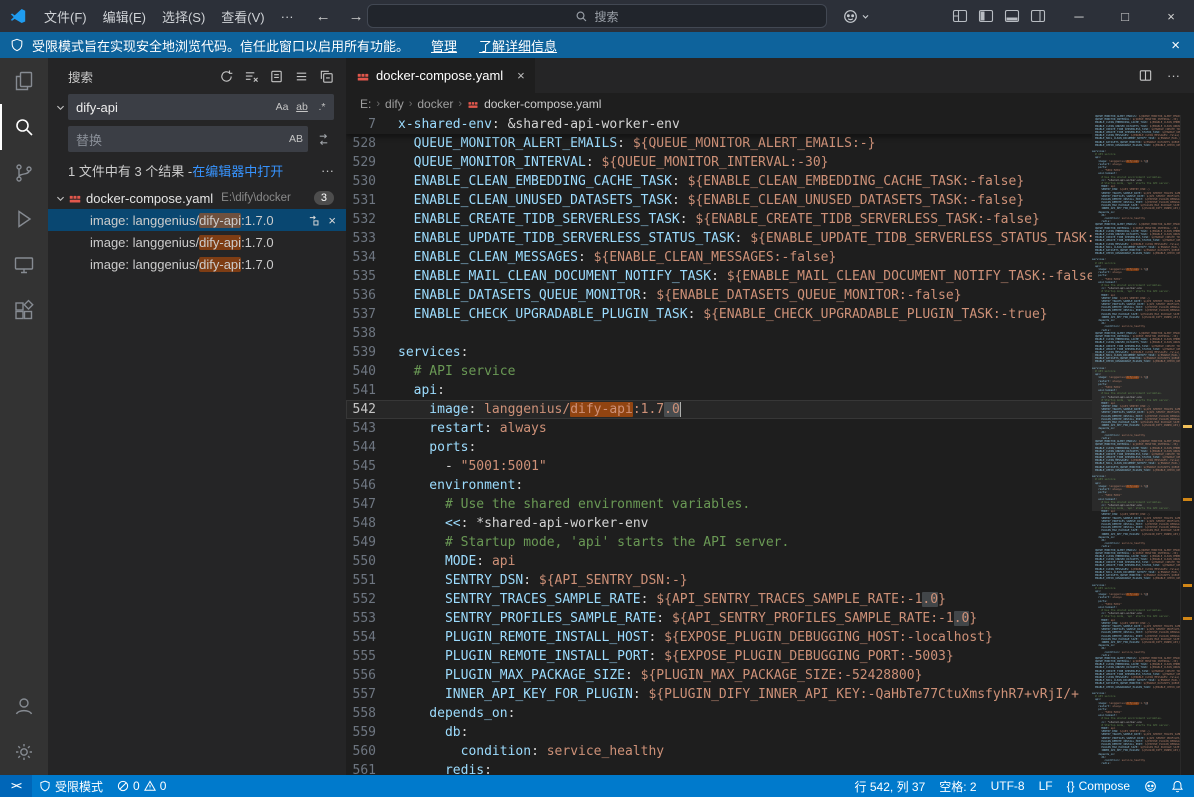  I want to click on tab-close-icon: ×, so click(521, 75).